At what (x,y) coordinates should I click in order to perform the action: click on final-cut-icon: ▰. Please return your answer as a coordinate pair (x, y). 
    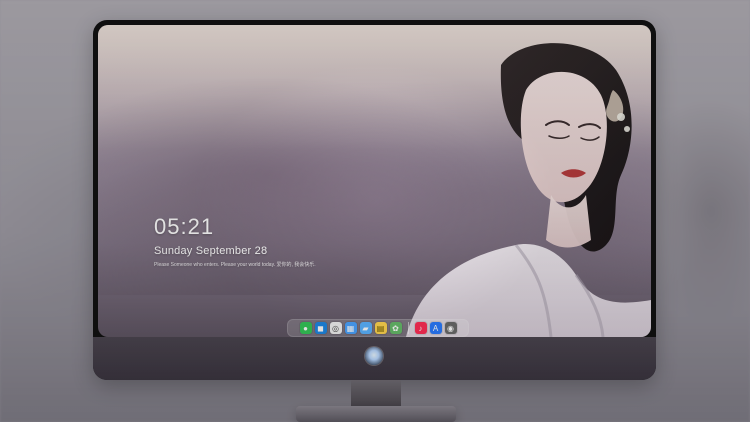
    Looking at the image, I should click on (365, 328).